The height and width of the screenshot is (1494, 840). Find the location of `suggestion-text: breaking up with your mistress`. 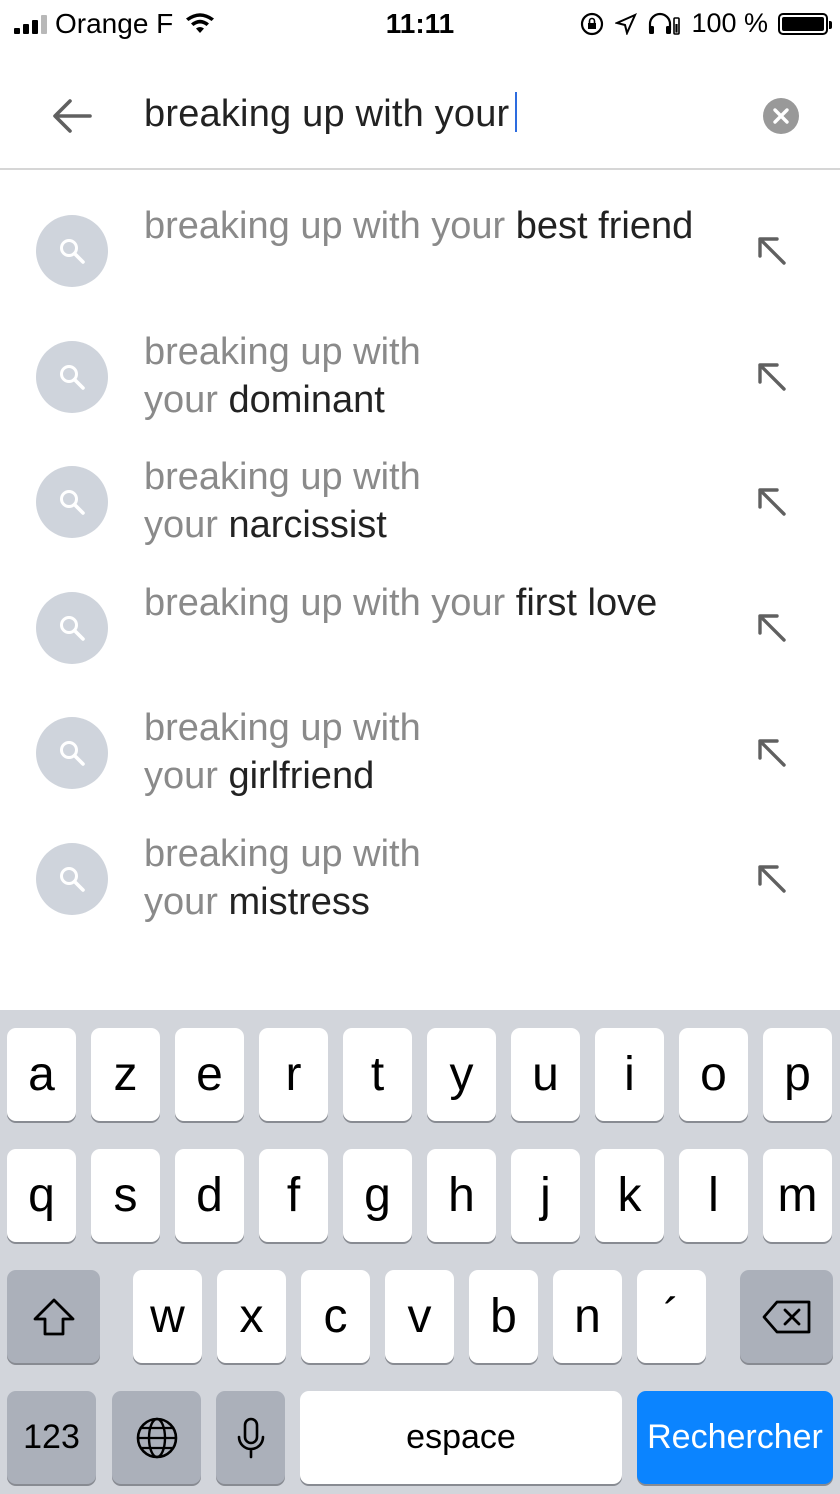

suggestion-text: breaking up with your mistress is located at coordinates (309, 878).